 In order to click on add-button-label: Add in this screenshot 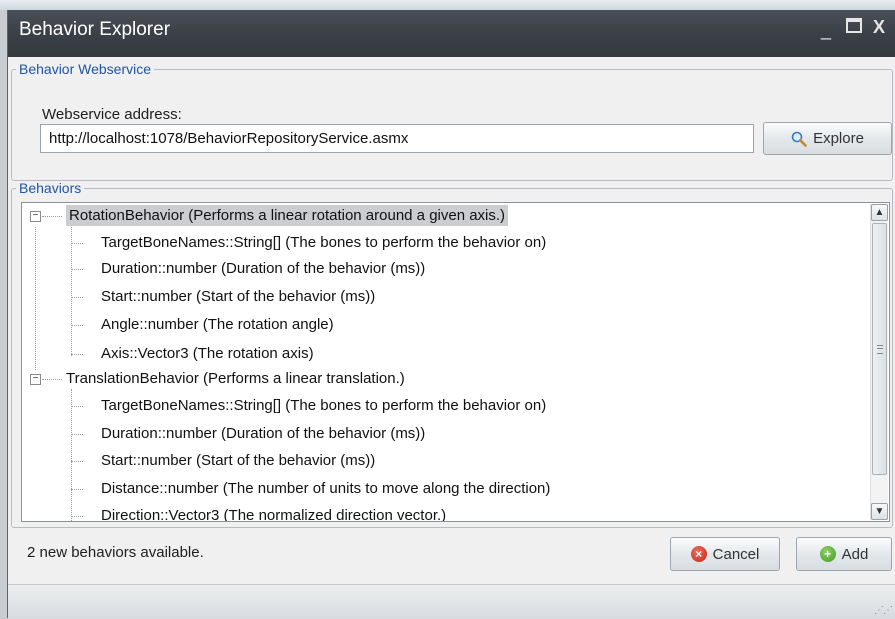, I will do `click(855, 554)`.